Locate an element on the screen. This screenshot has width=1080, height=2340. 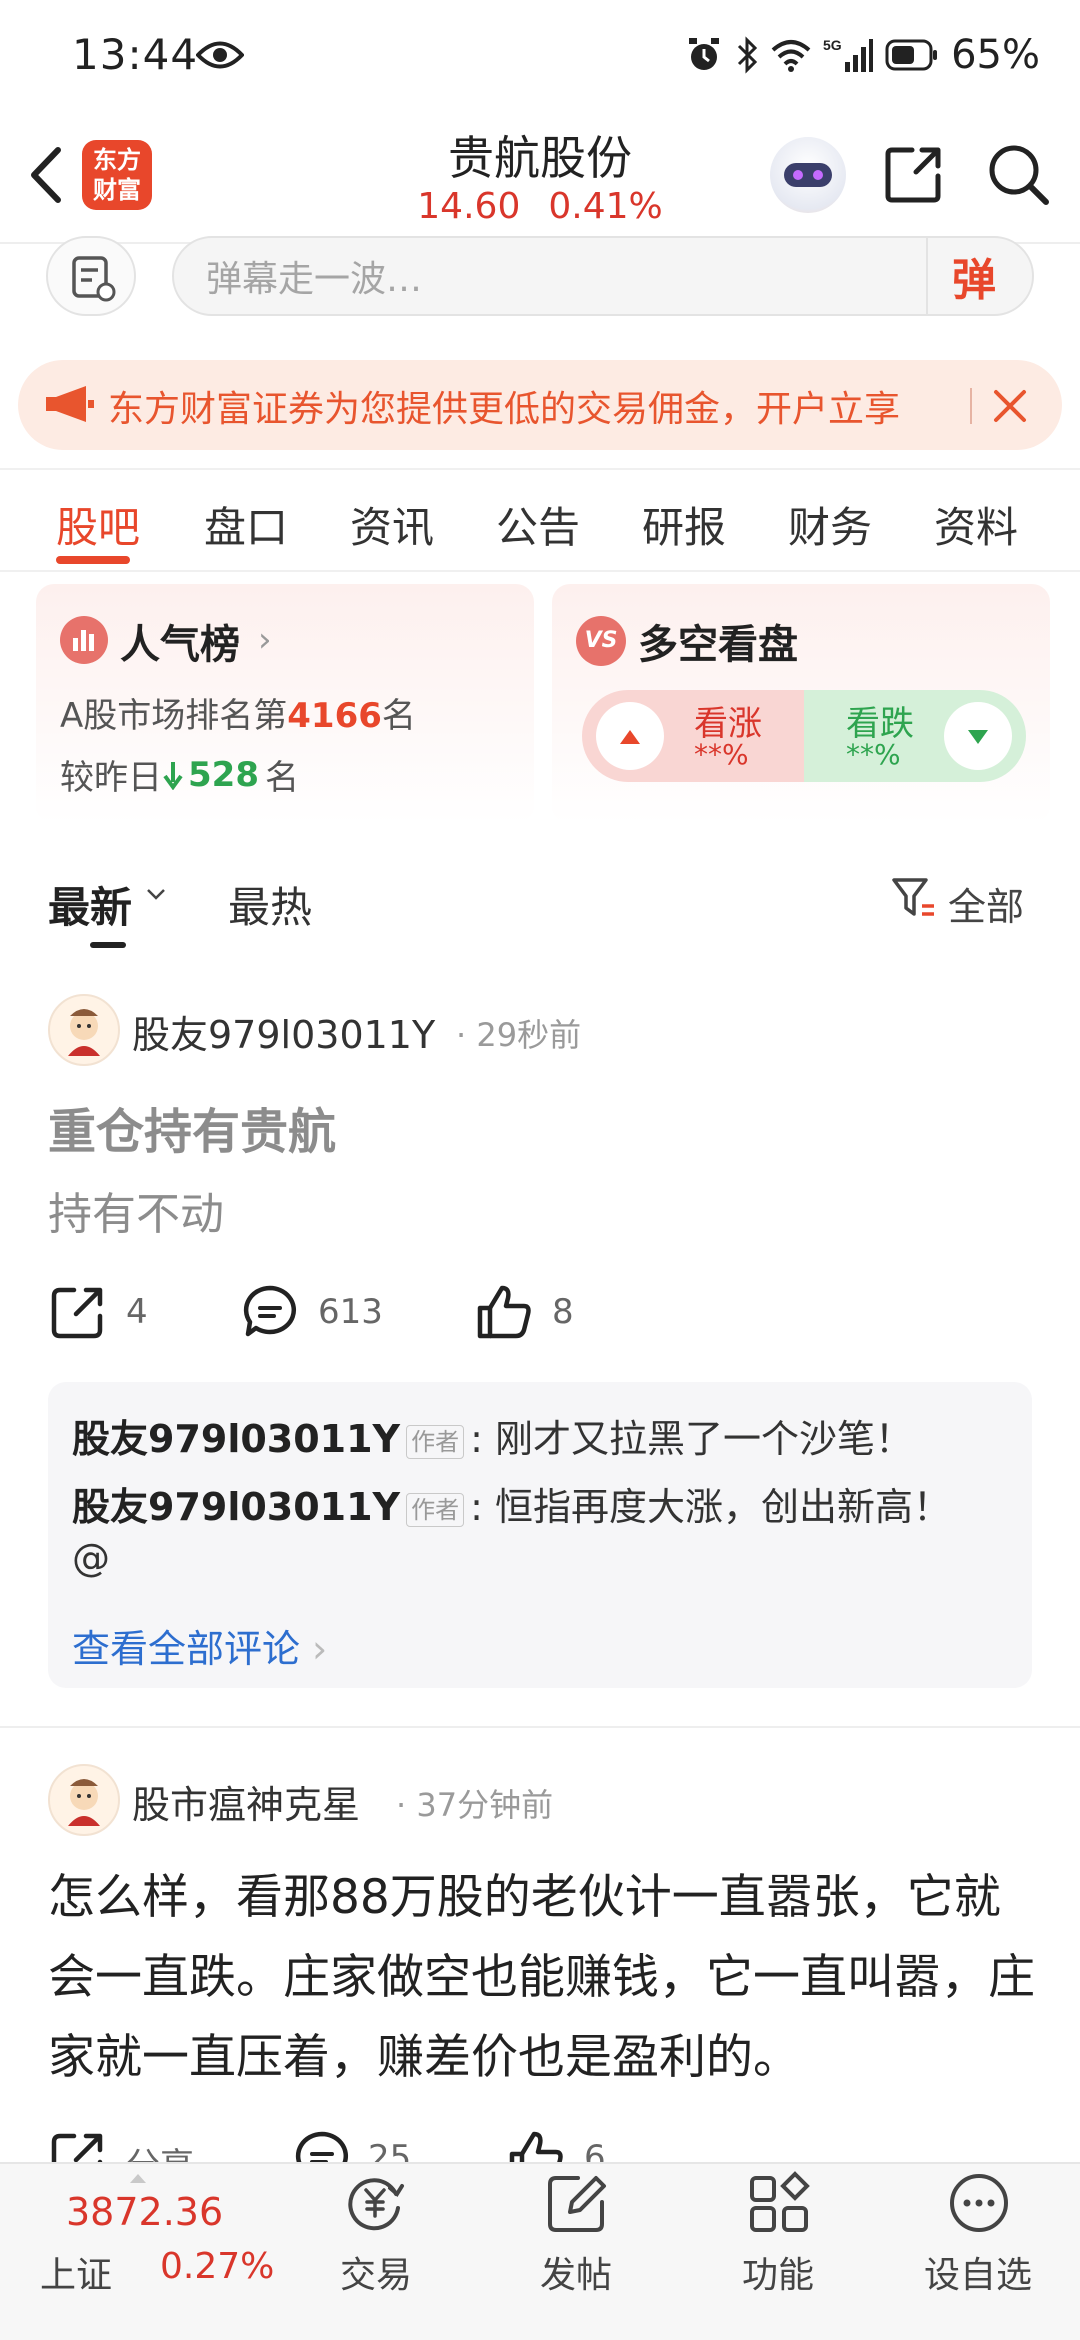
trade-icon is located at coordinates (375, 2203).